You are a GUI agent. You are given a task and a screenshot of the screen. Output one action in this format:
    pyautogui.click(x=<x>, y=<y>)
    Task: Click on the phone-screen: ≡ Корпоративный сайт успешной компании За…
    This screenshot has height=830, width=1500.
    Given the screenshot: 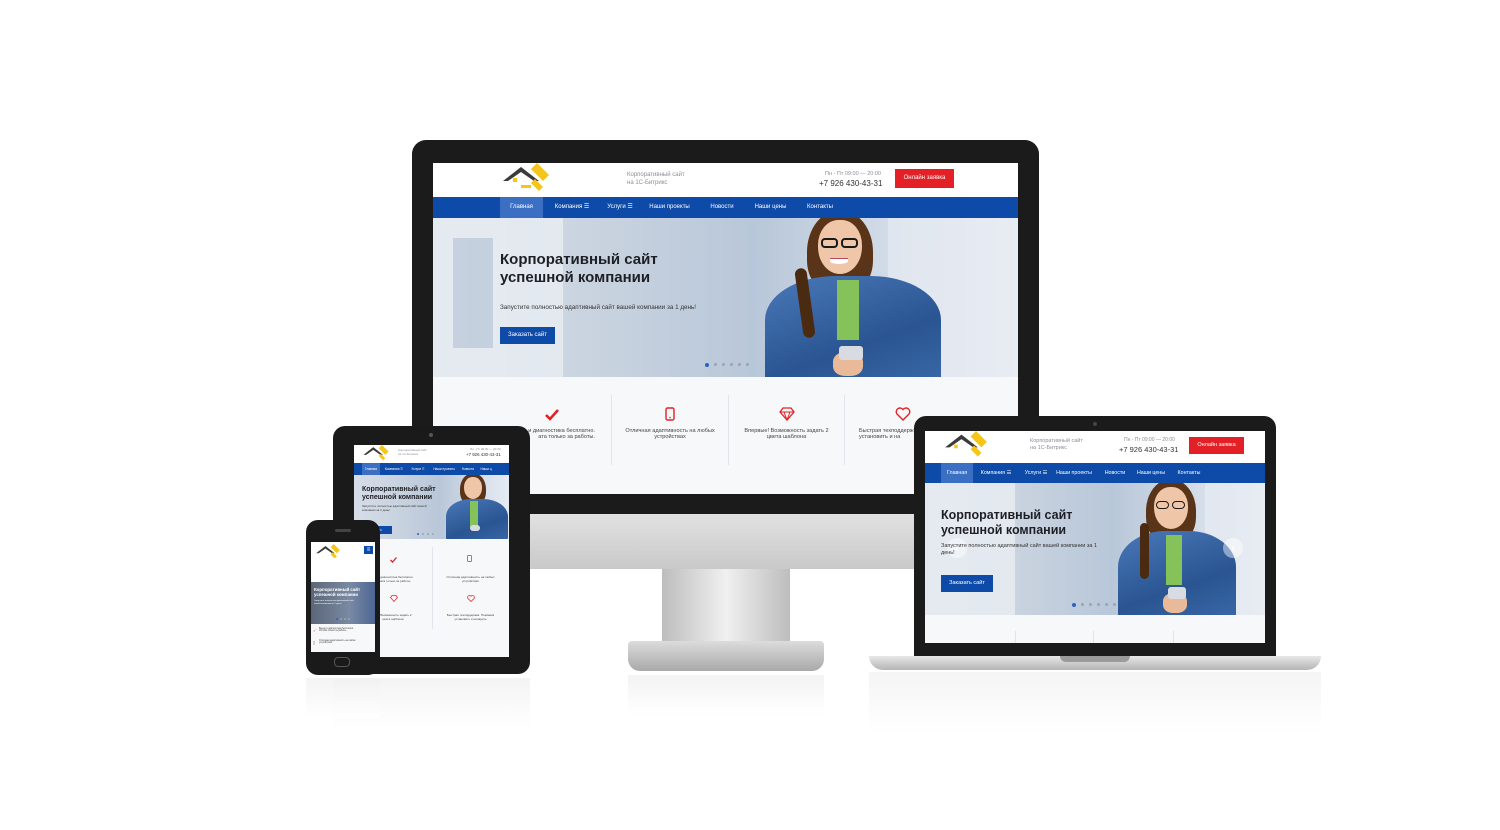 What is the action you would take?
    pyautogui.click(x=343, y=597)
    